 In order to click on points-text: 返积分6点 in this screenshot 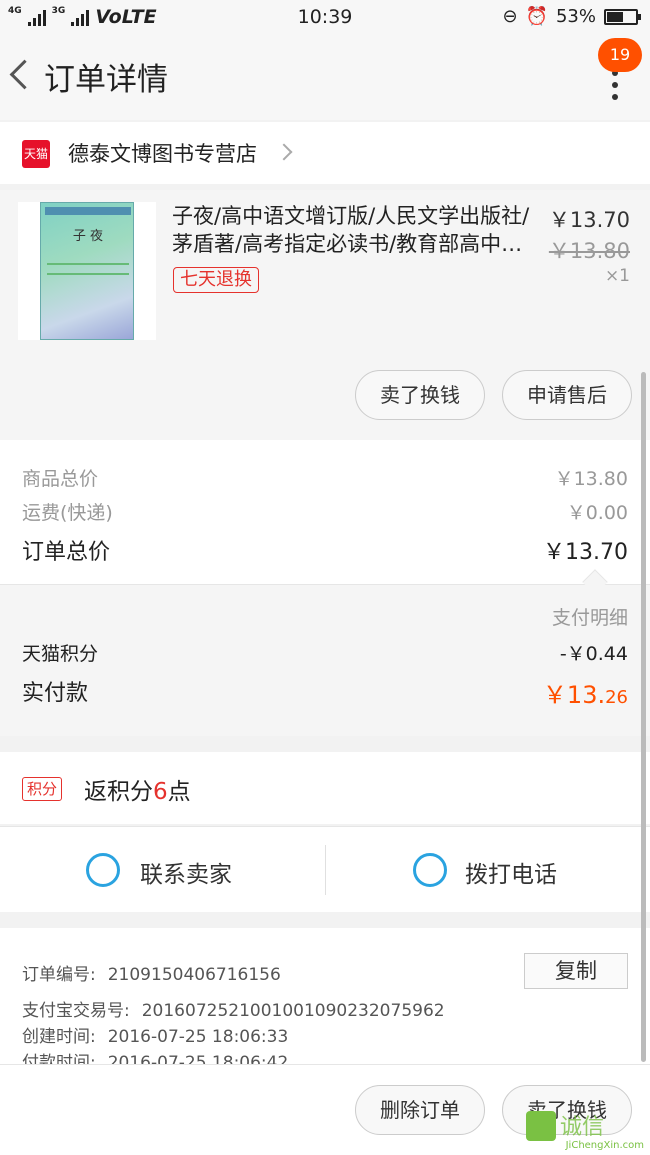, I will do `click(137, 789)`.